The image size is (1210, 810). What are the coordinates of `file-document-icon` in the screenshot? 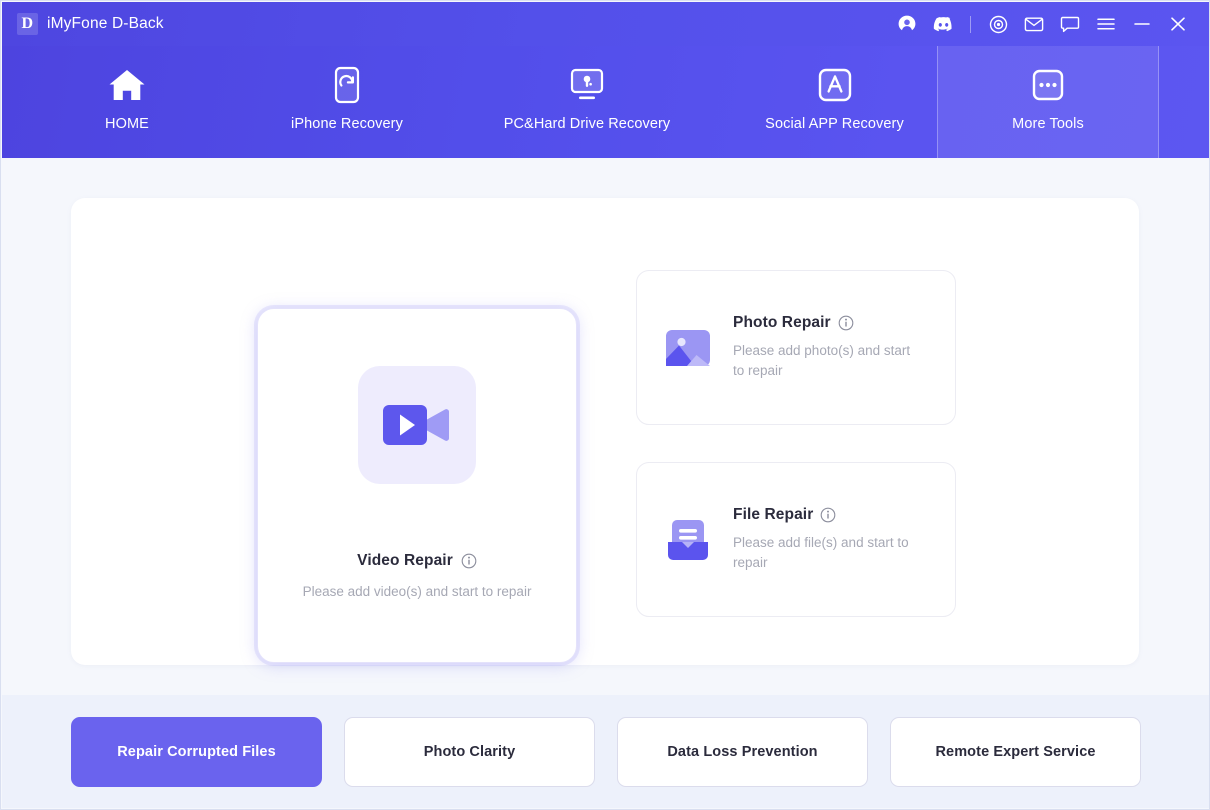 It's located at (688, 540).